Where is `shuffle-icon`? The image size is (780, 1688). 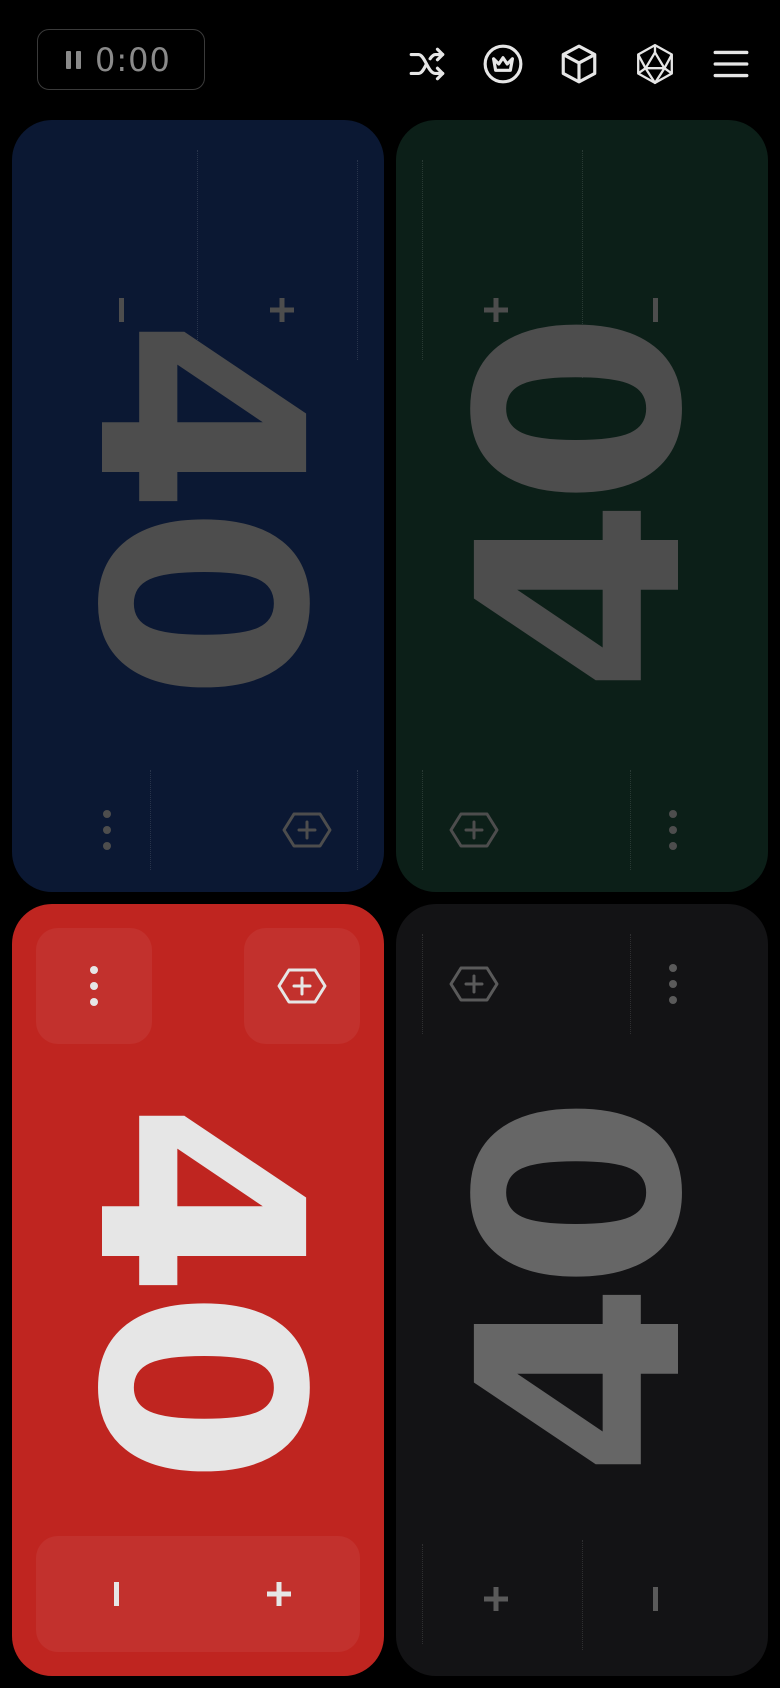 shuffle-icon is located at coordinates (428, 64).